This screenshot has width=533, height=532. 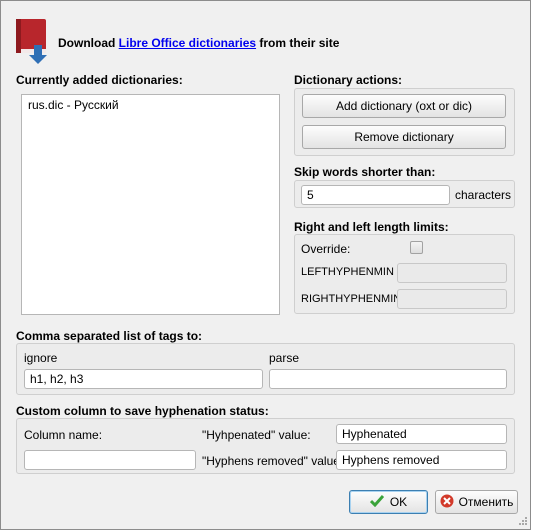 What do you see at coordinates (398, 502) in the screenshot?
I see `ok-label: OK` at bounding box center [398, 502].